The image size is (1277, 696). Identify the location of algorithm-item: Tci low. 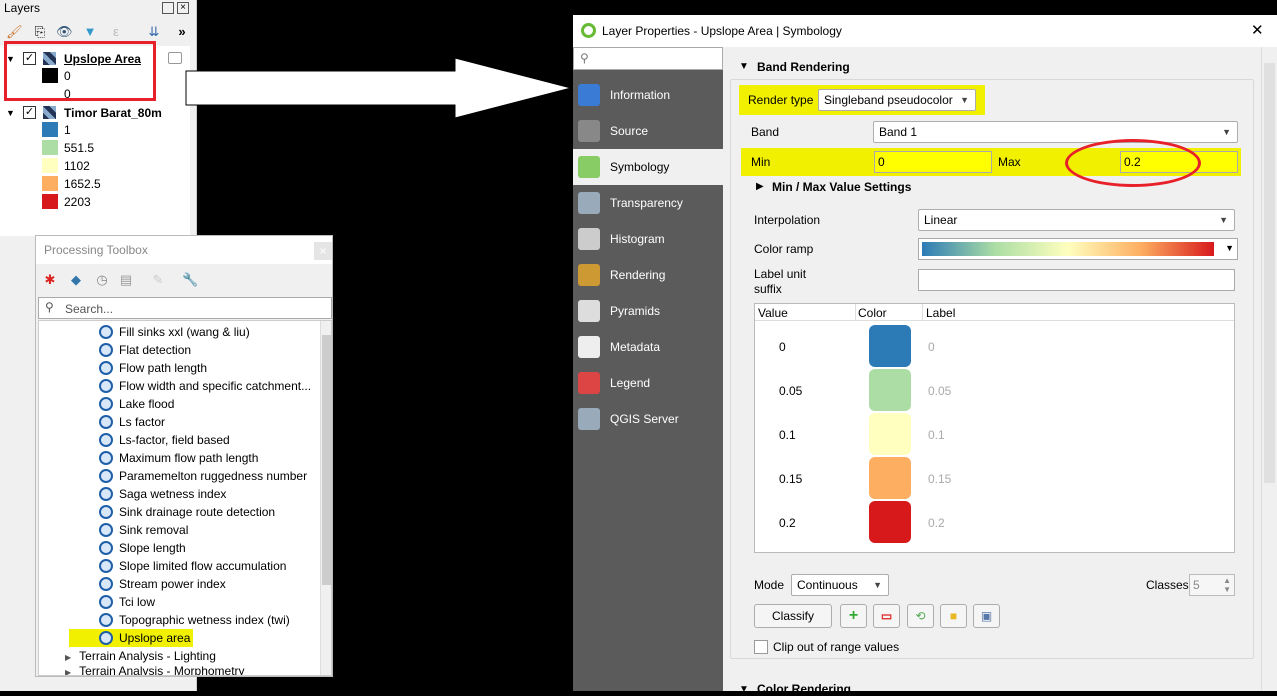
(127, 602).